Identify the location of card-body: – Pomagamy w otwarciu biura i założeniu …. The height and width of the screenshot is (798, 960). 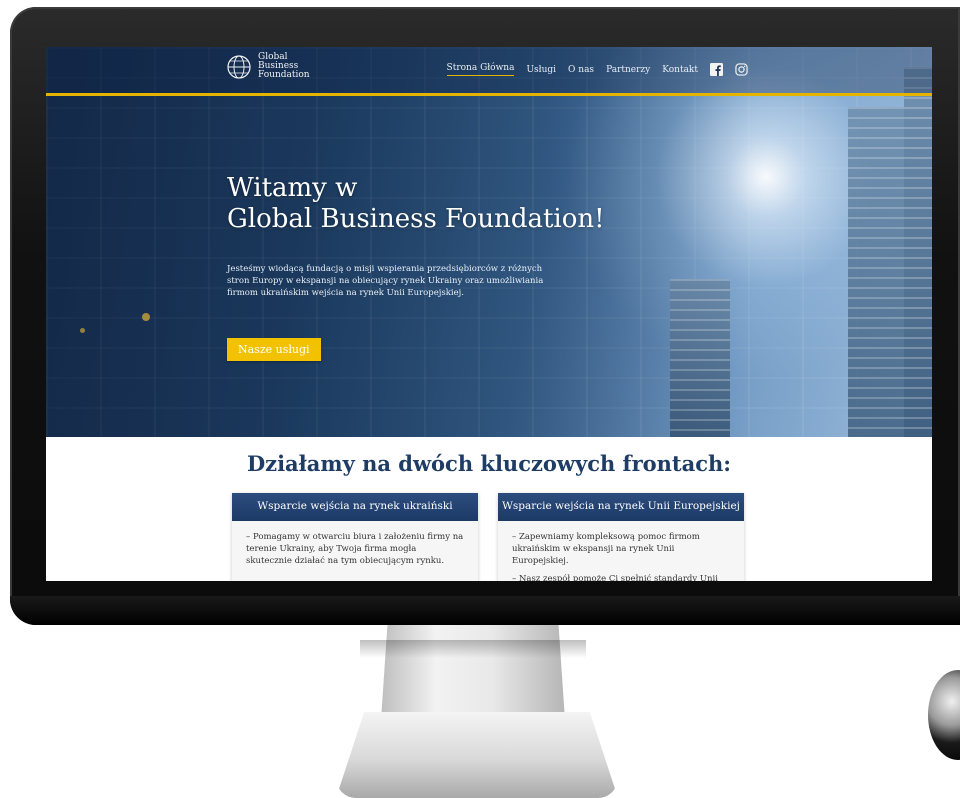
(355, 544).